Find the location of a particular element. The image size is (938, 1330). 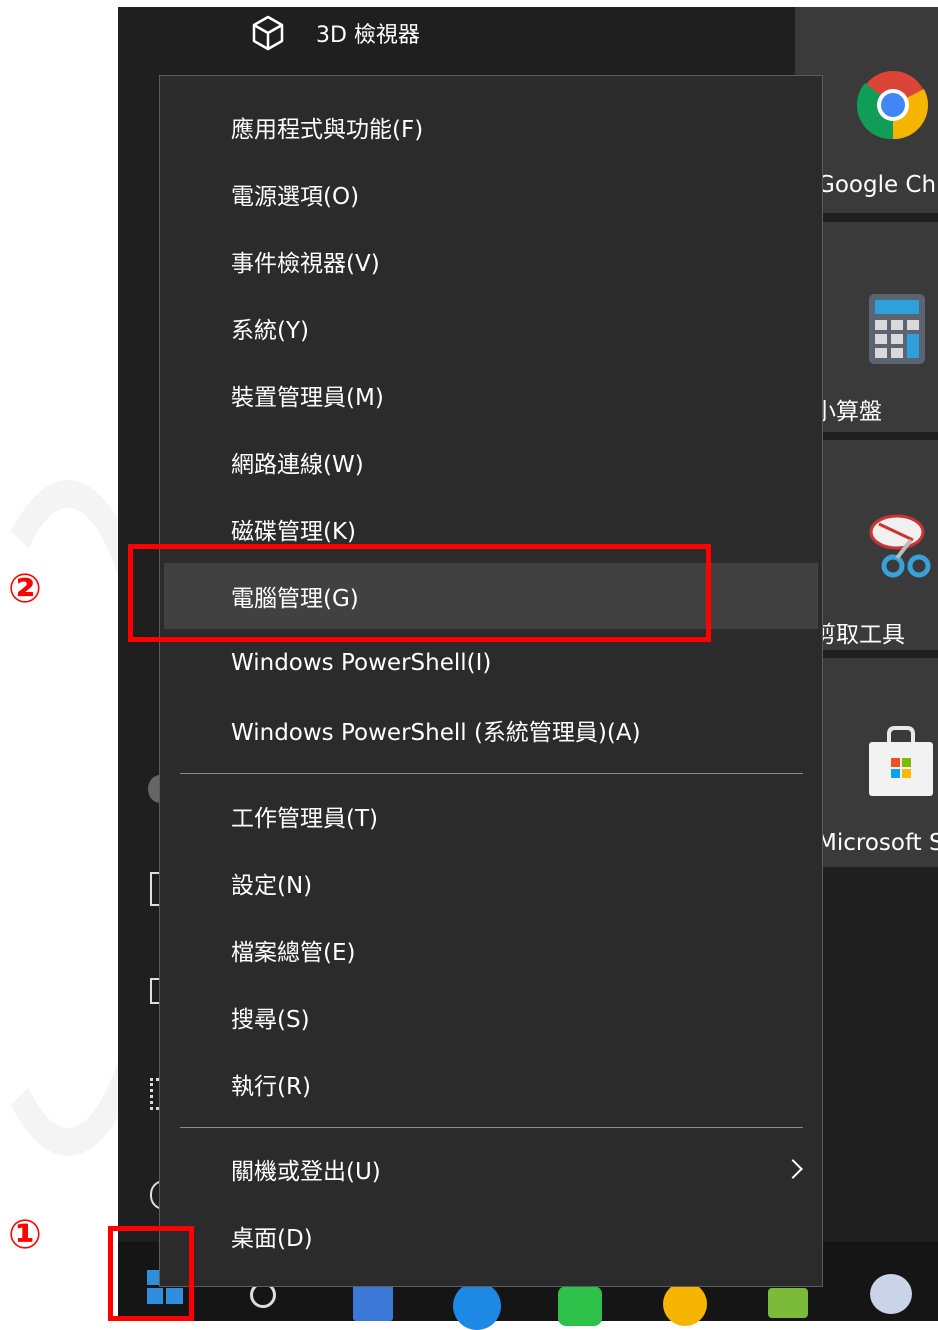

menu-item-apps-features: 應用程式與功能(F) is located at coordinates (491, 127).